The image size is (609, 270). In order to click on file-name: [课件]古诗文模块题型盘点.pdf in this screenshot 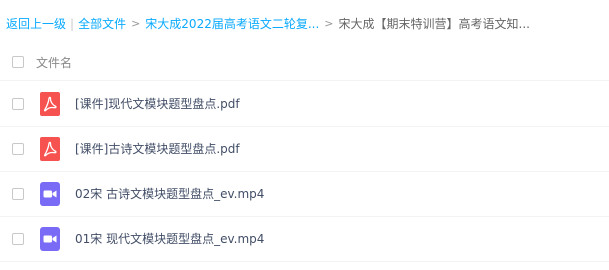, I will do `click(157, 148)`.